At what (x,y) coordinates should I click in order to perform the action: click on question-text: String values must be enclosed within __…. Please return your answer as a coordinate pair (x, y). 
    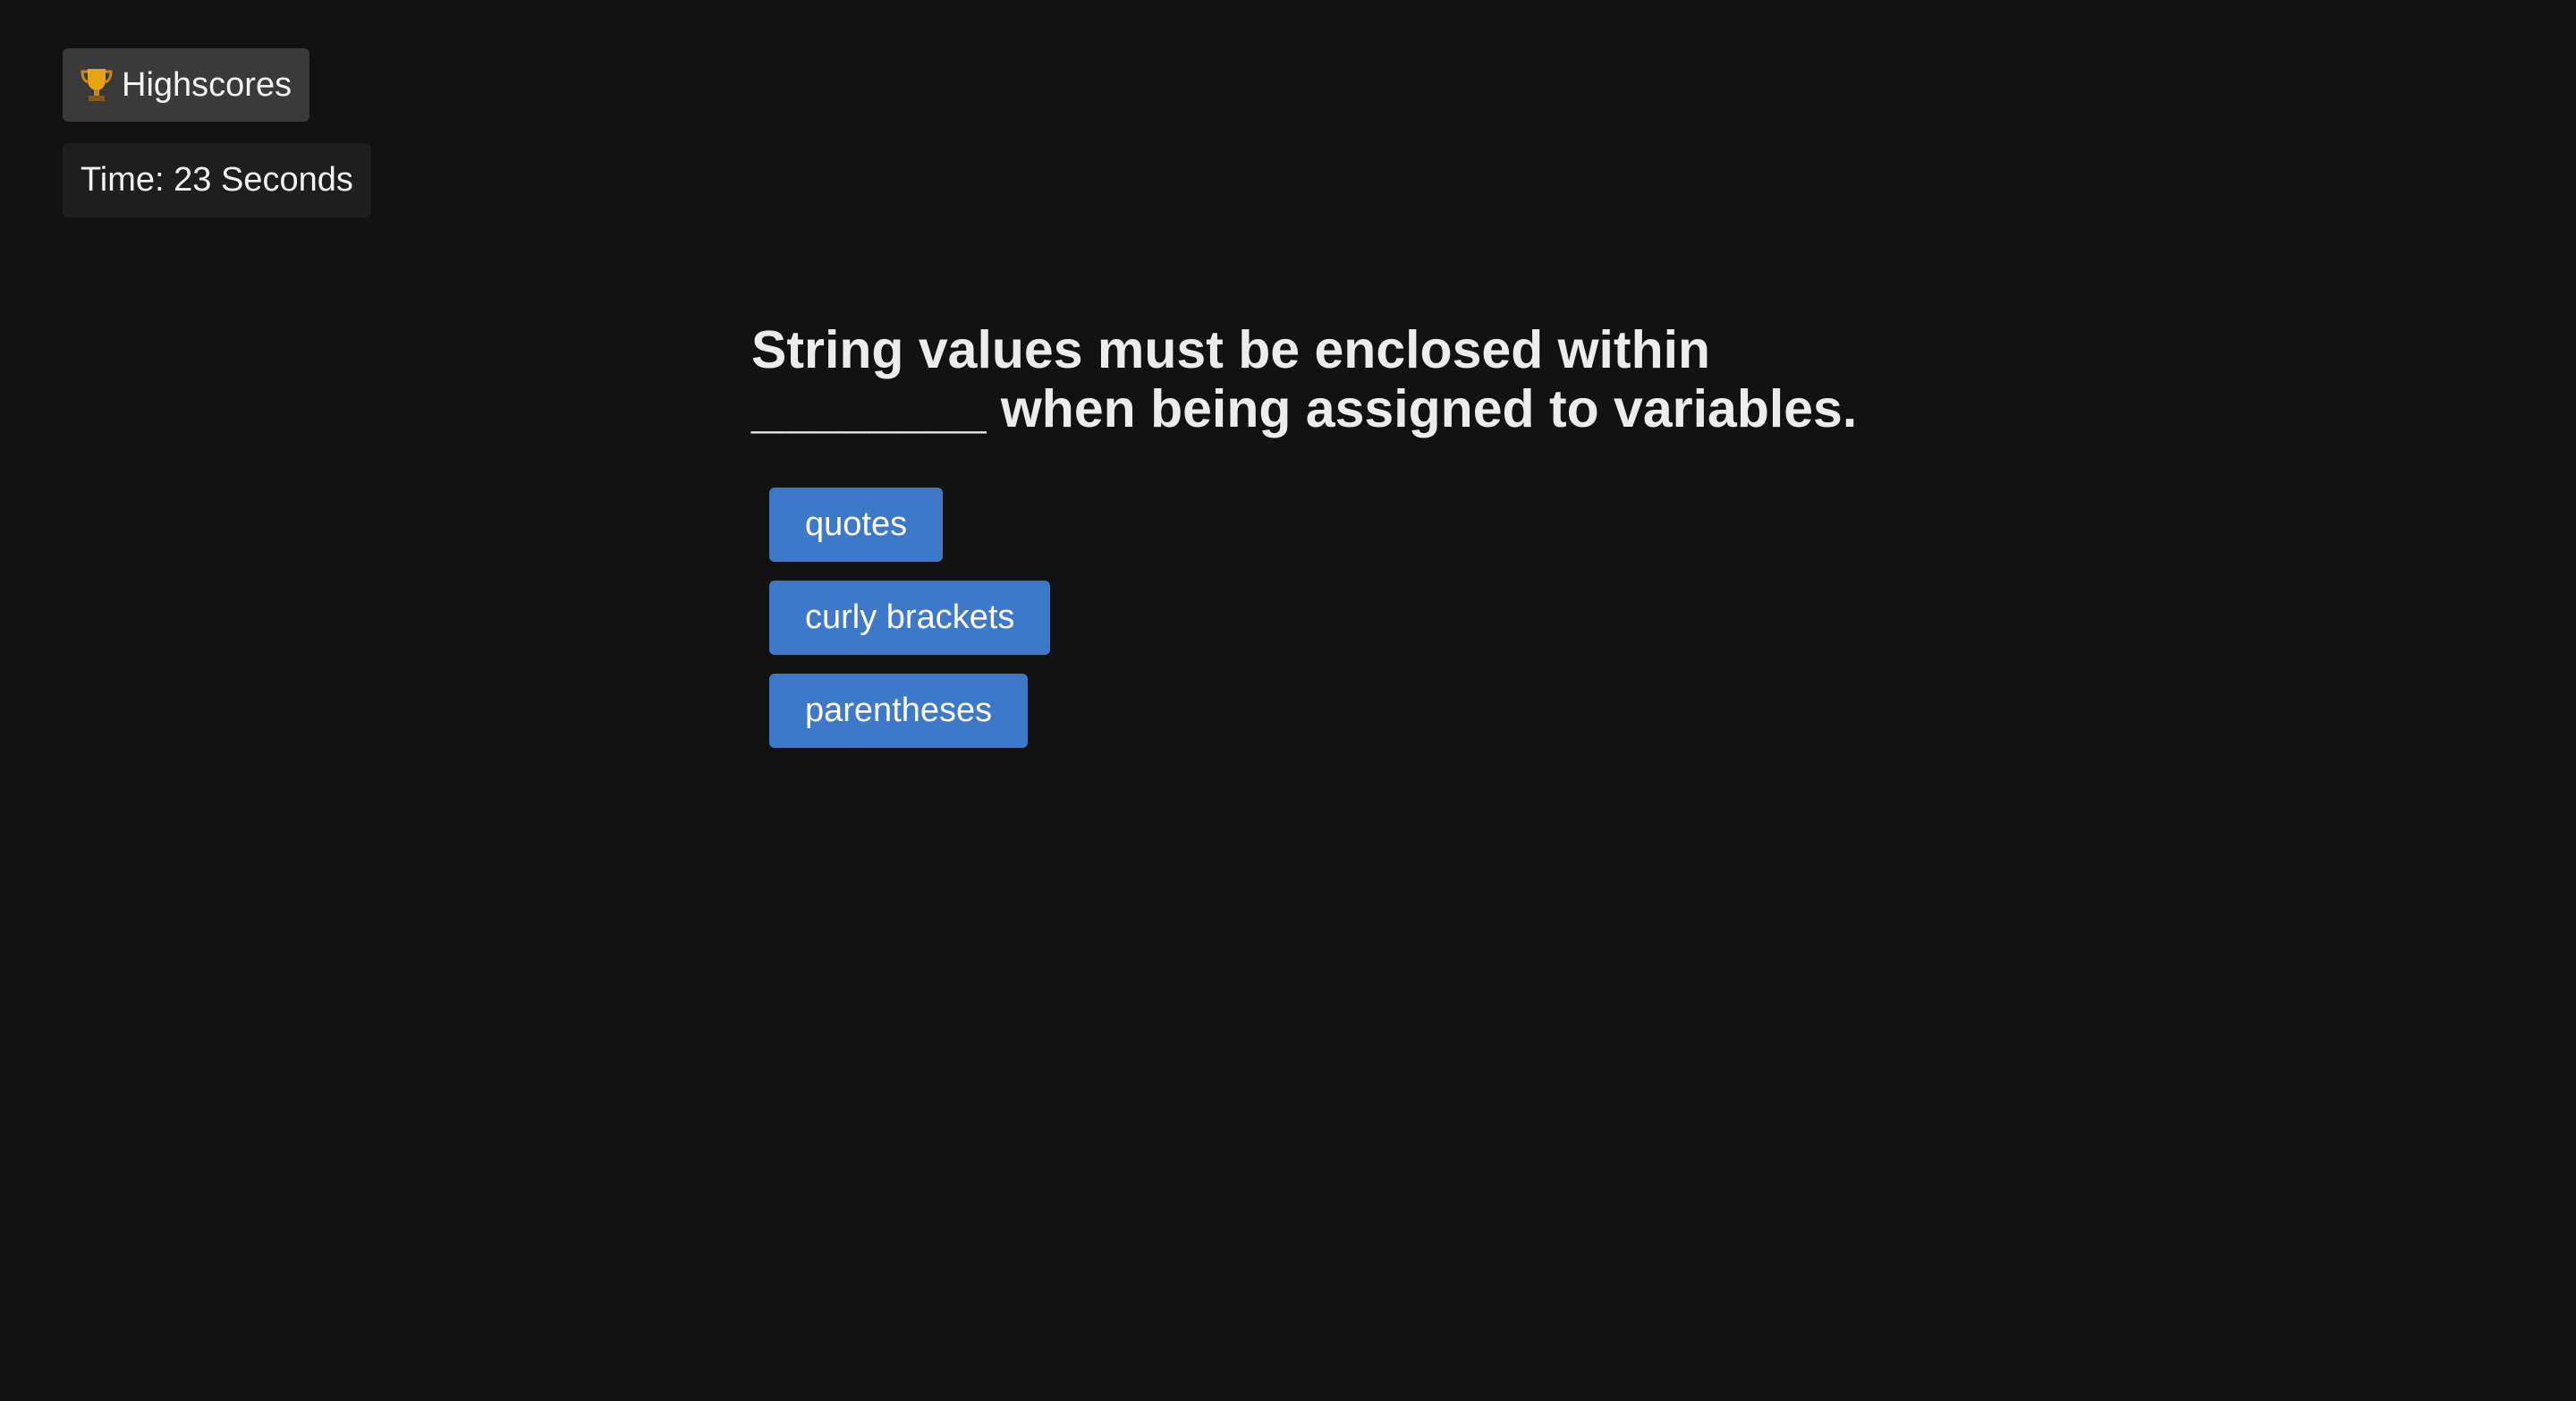
    Looking at the image, I should click on (1304, 379).